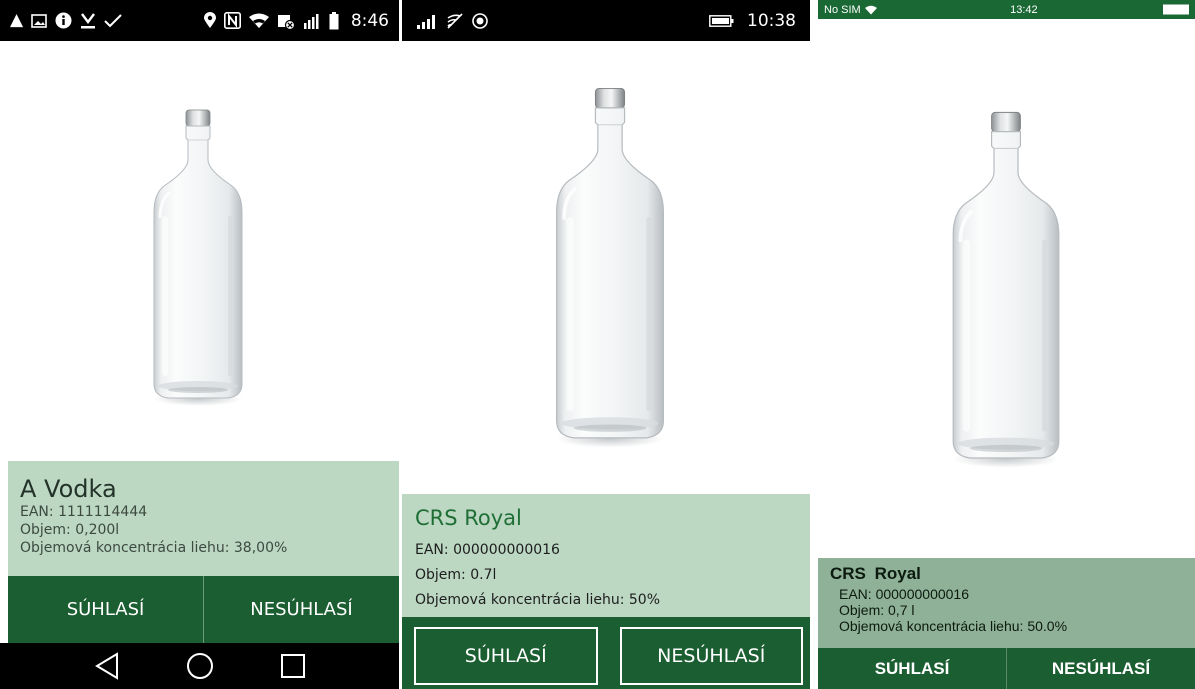  Describe the element at coordinates (456, 575) in the screenshot. I see `product-volume: Objem: 0.7l` at that location.